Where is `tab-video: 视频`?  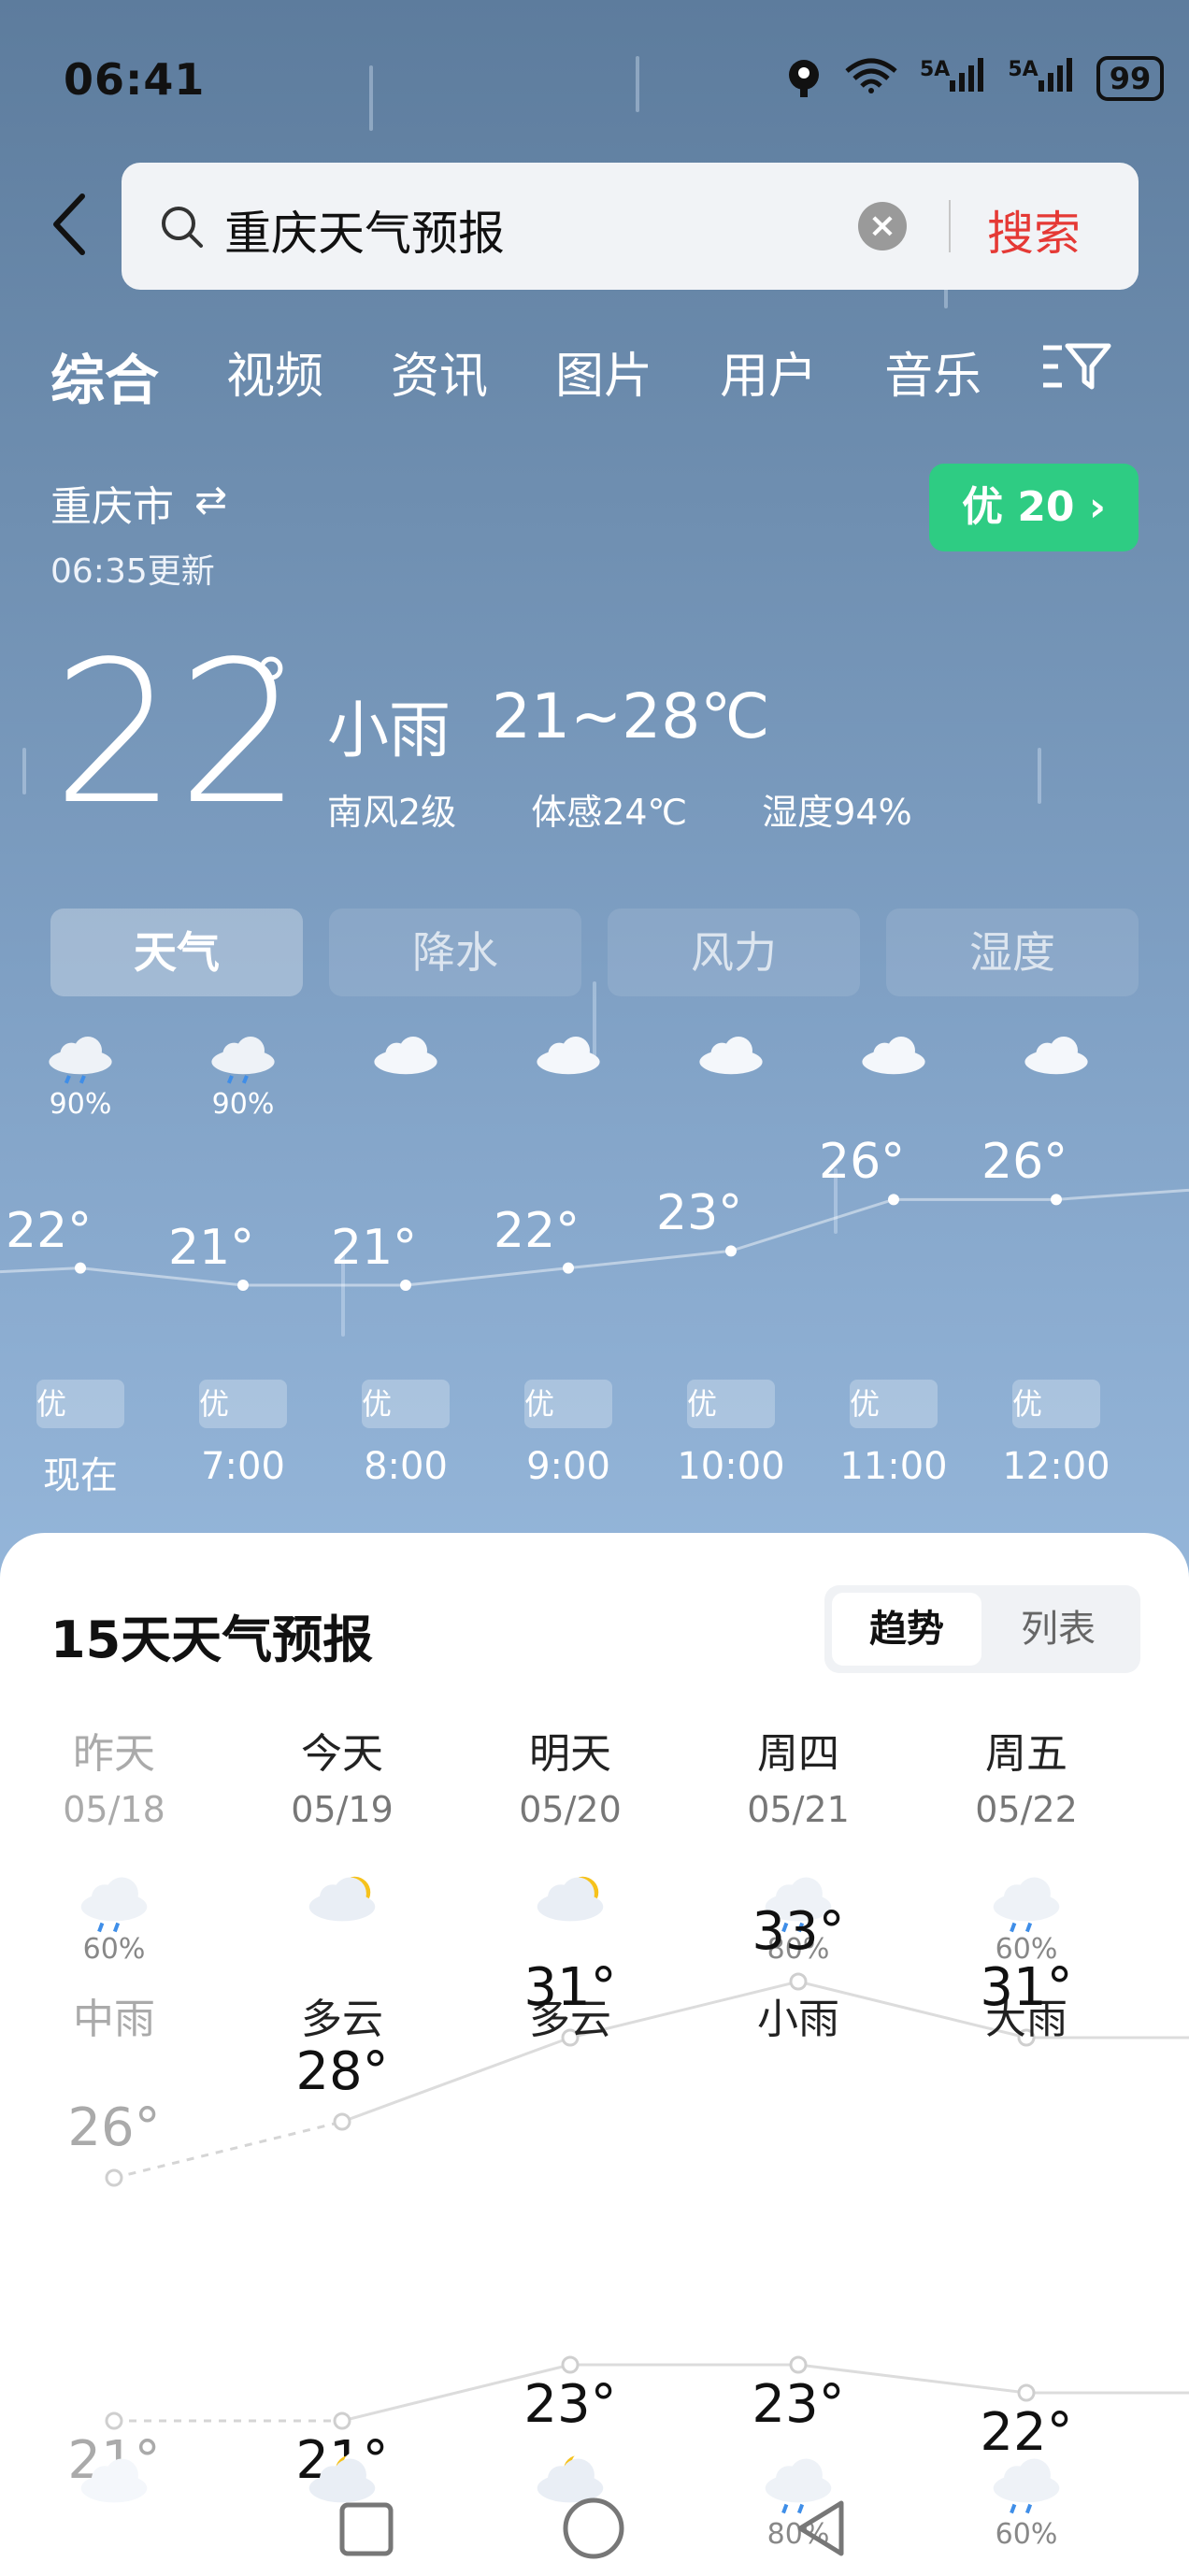 tab-video: 视频 is located at coordinates (274, 375).